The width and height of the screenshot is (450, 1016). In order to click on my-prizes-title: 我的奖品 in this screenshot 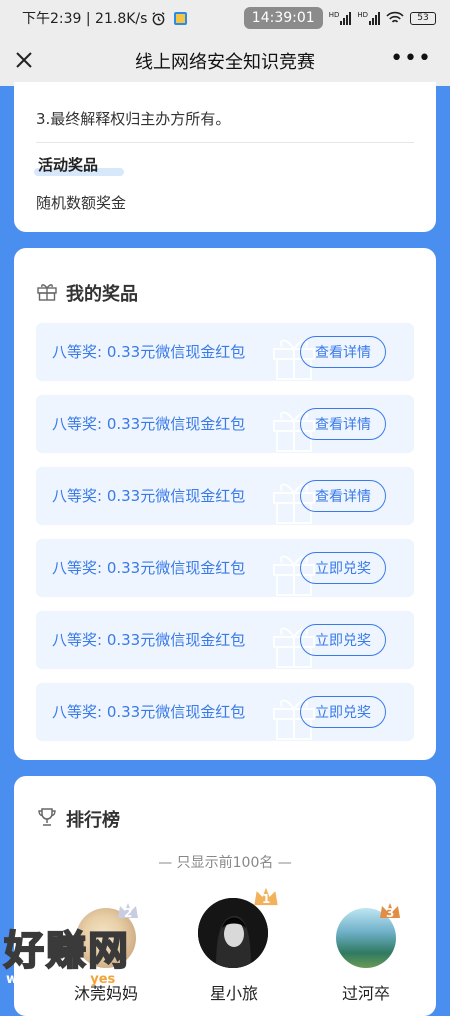, I will do `click(102, 294)`.